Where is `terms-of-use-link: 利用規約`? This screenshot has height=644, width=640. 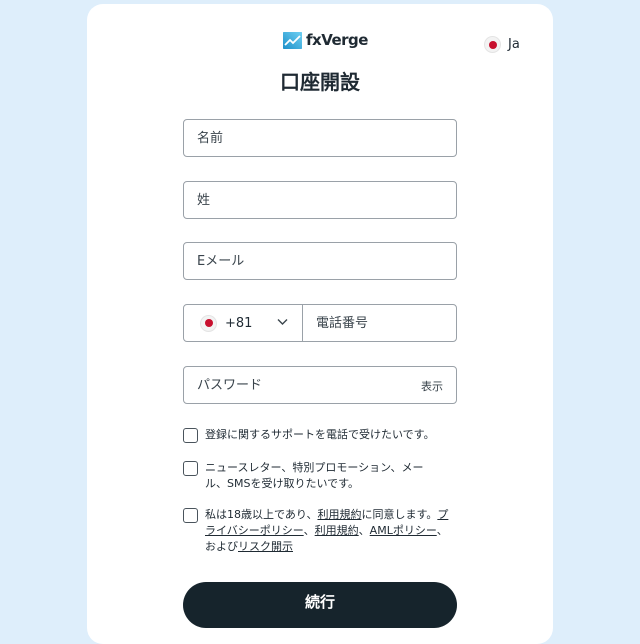
terms-of-use-link: 利用規約 is located at coordinates (339, 514).